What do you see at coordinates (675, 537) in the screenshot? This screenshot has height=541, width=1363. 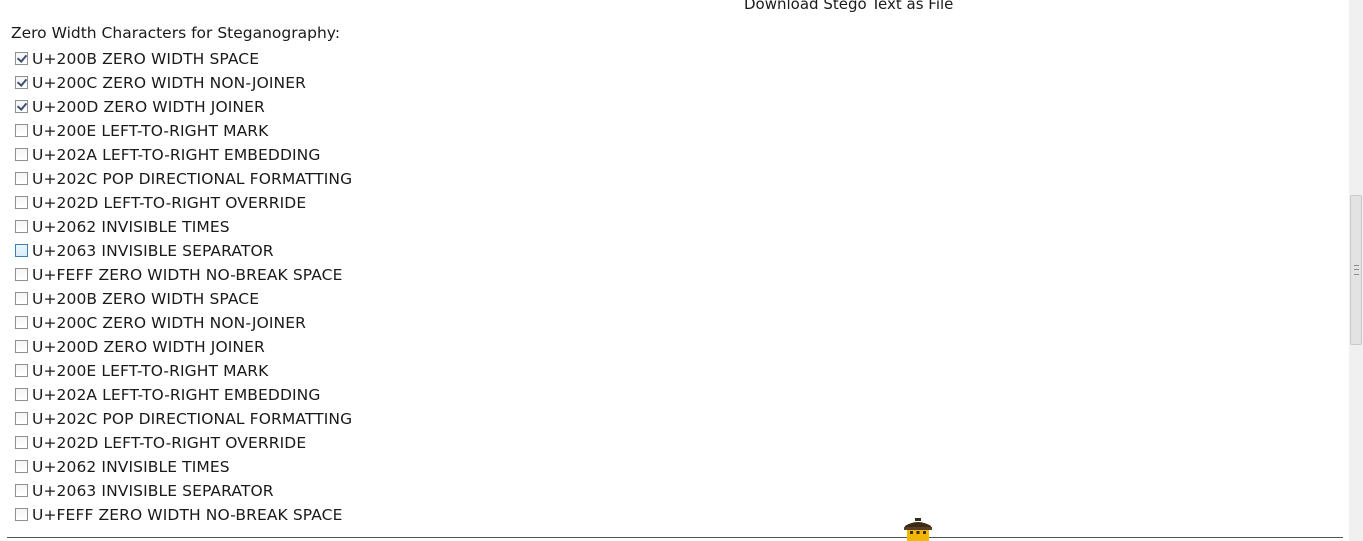 I see `divider` at bounding box center [675, 537].